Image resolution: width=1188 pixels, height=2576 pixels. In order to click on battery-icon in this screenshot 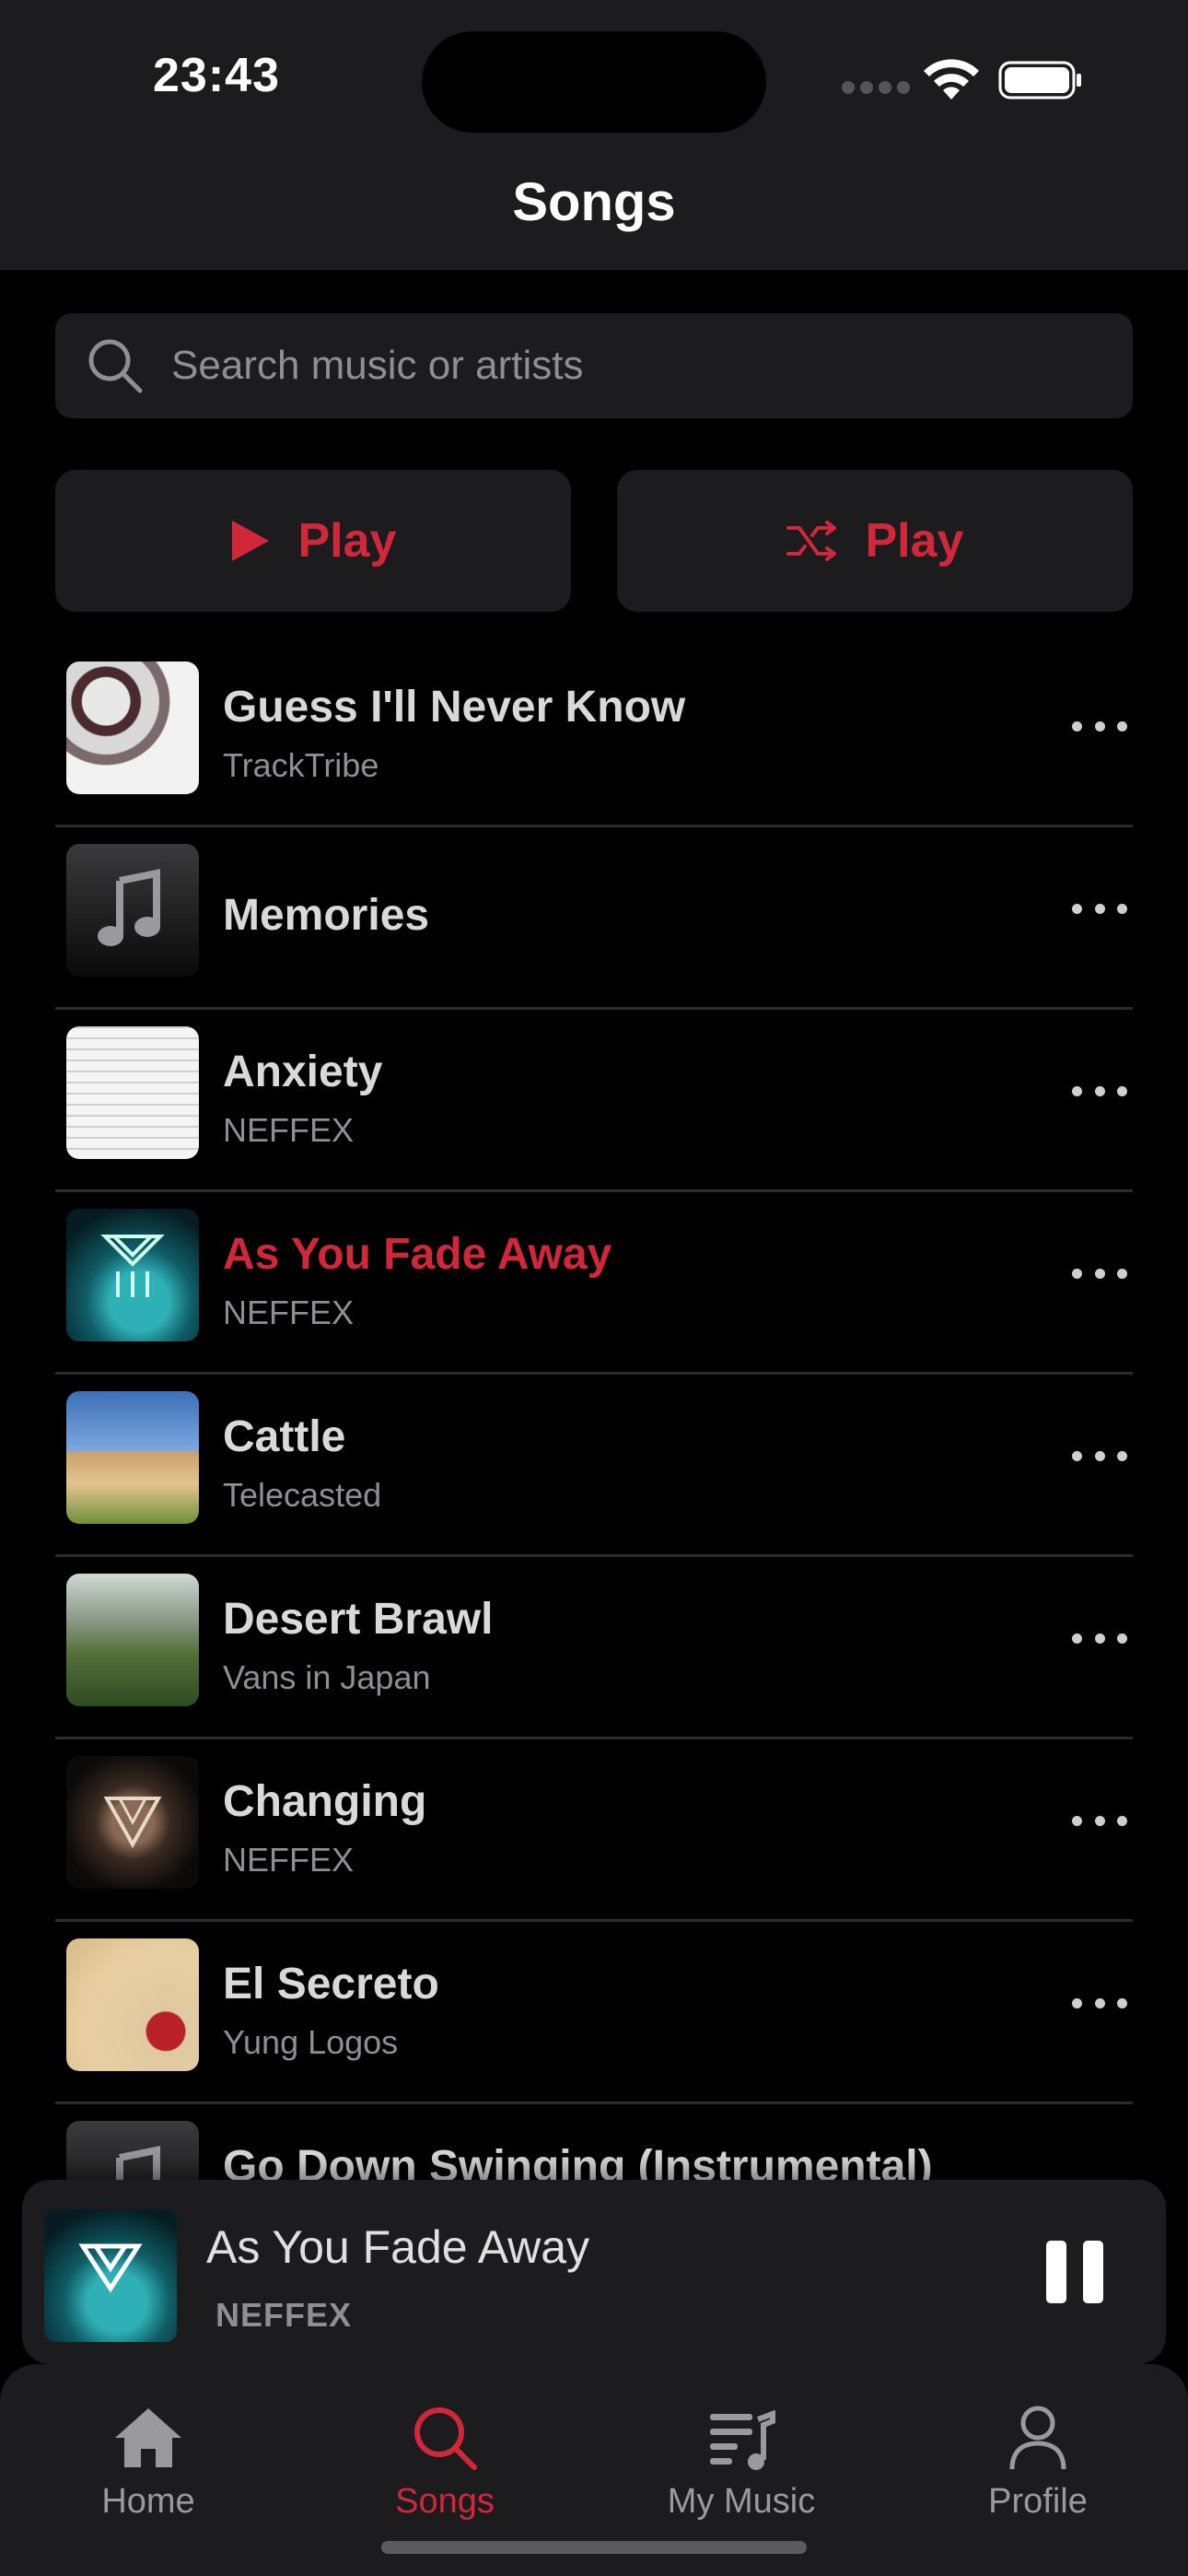, I will do `click(1039, 80)`.